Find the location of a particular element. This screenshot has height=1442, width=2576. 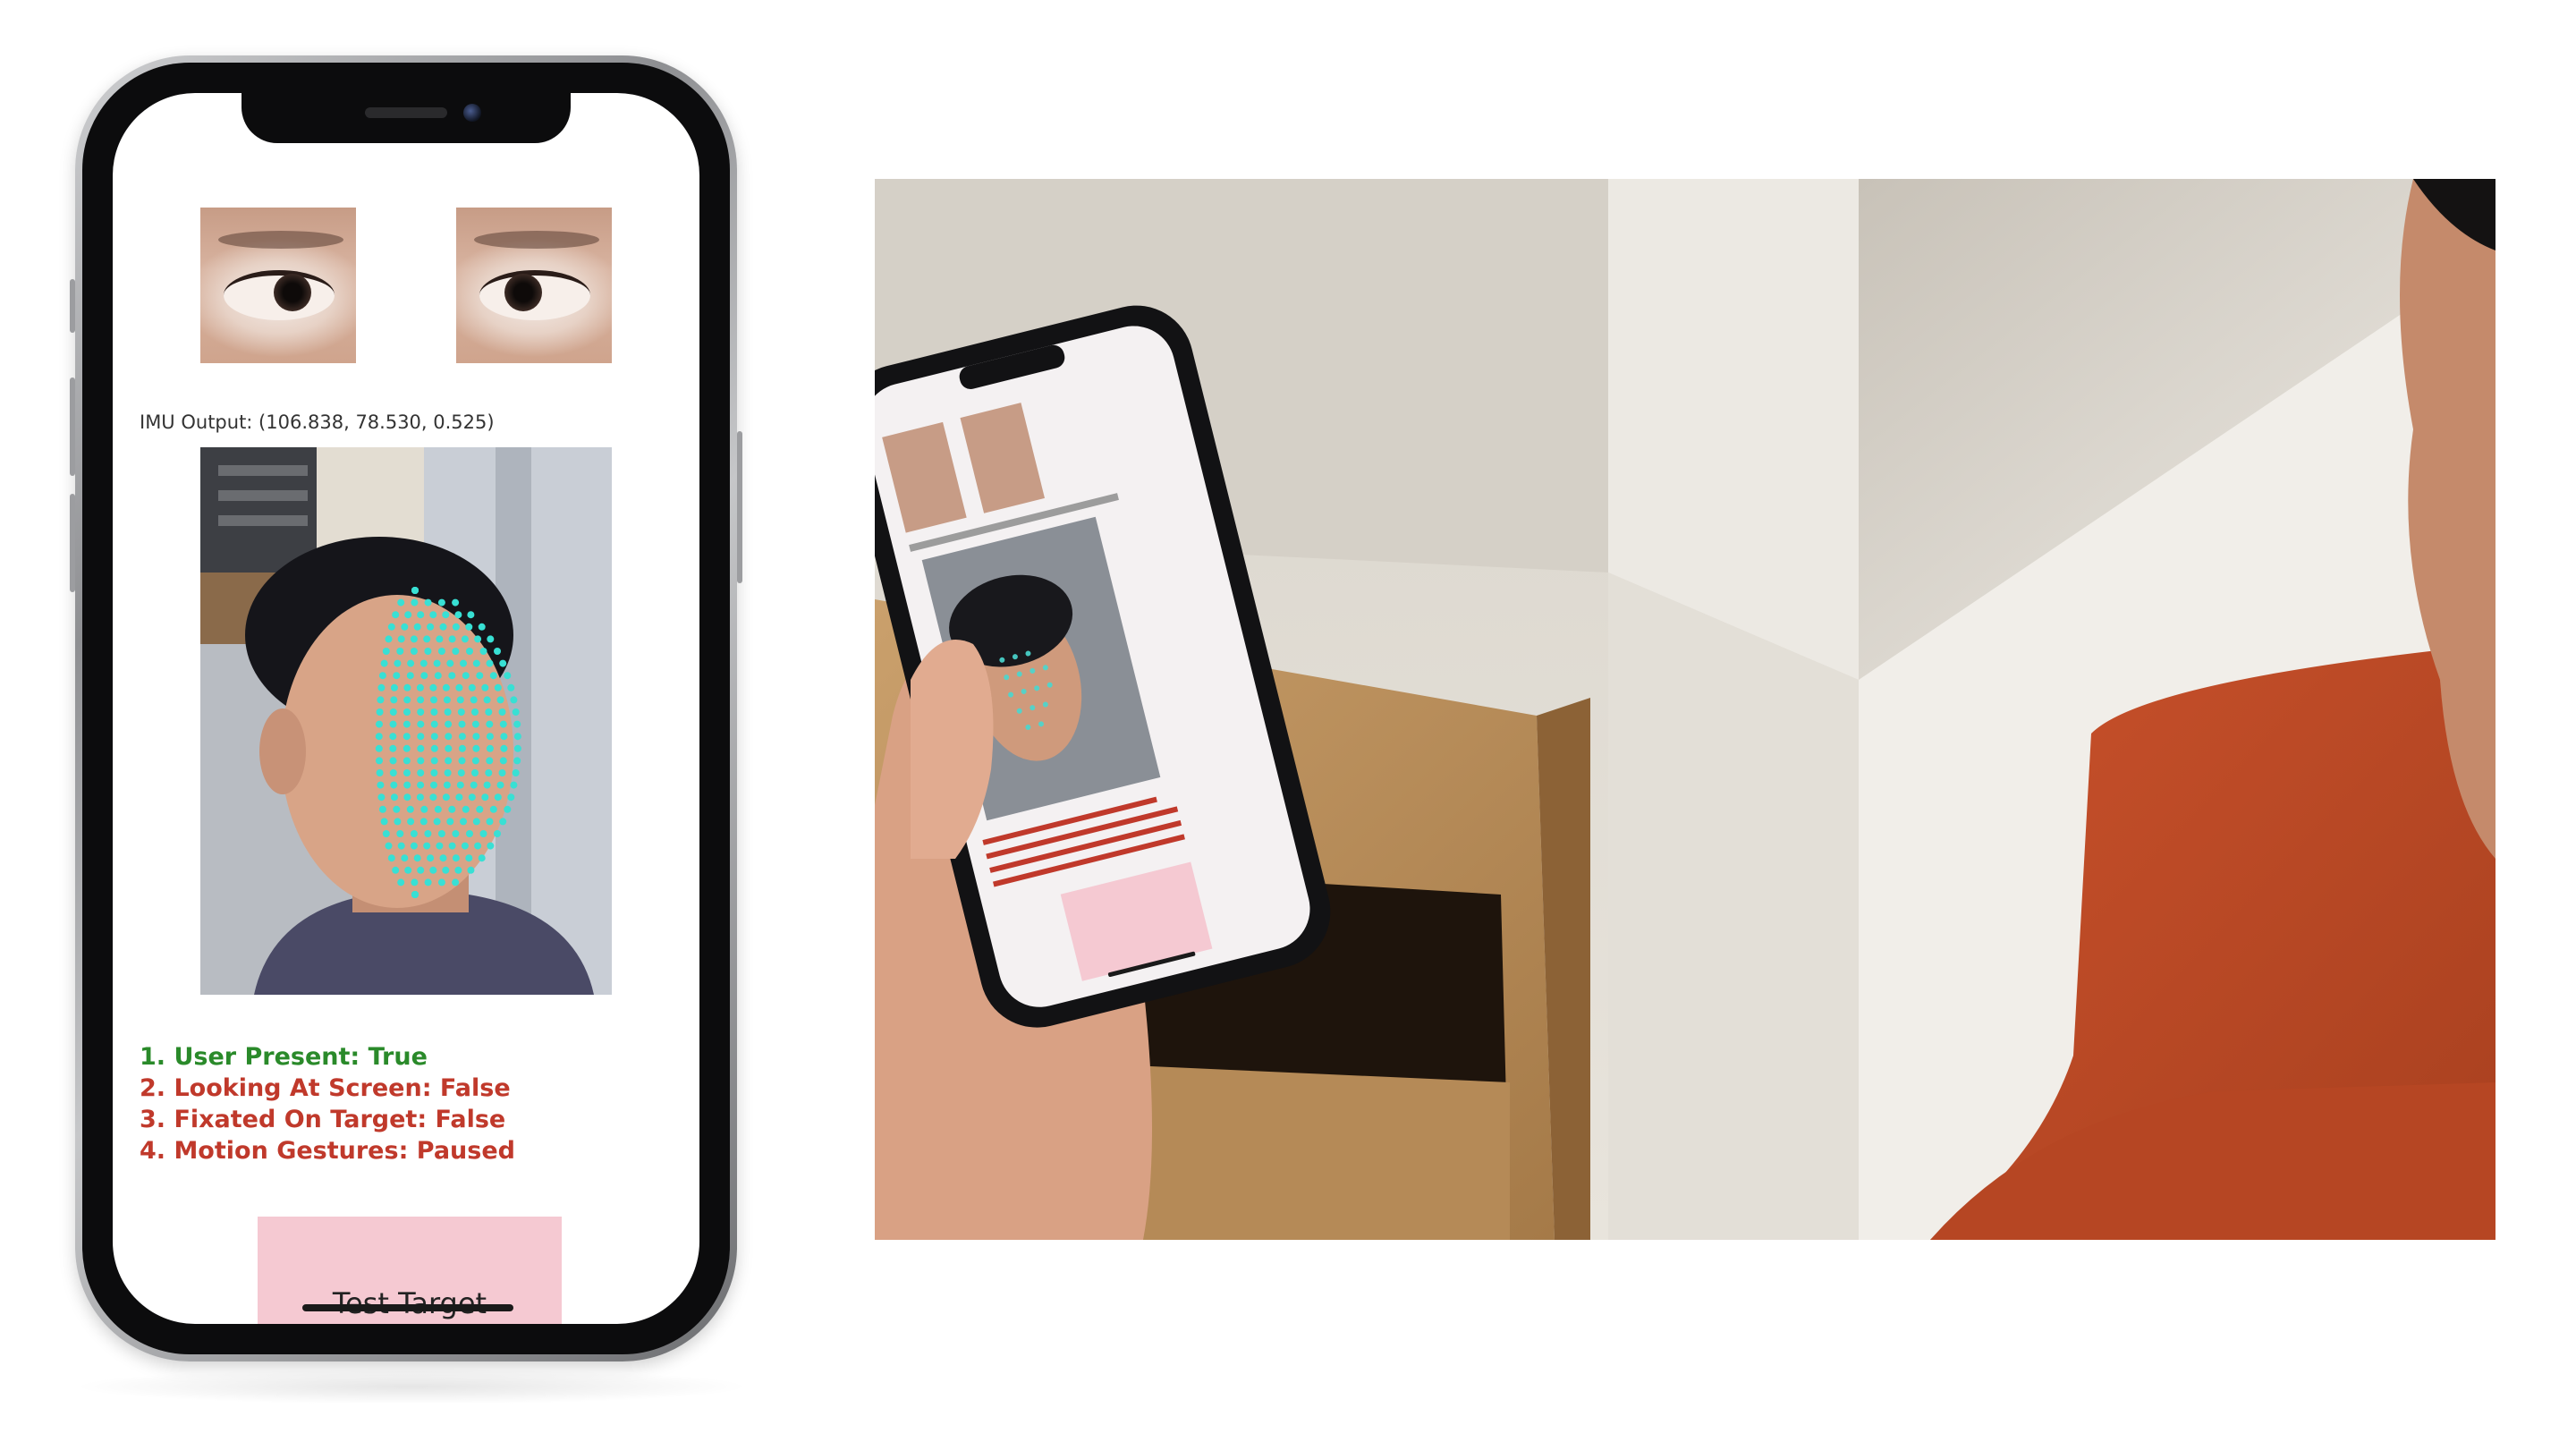

phone-shadow is located at coordinates (411, 1386).